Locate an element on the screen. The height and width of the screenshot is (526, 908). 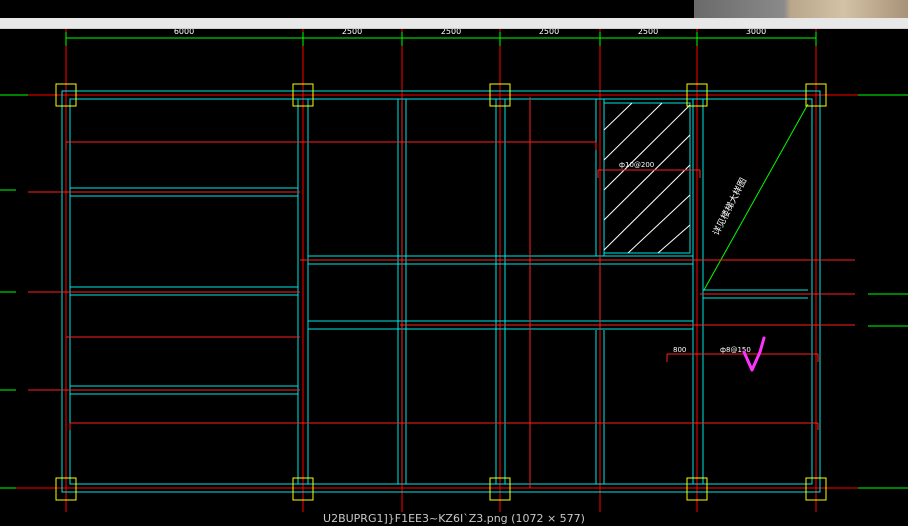
dim-label-2: 2500 is located at coordinates (352, 32).